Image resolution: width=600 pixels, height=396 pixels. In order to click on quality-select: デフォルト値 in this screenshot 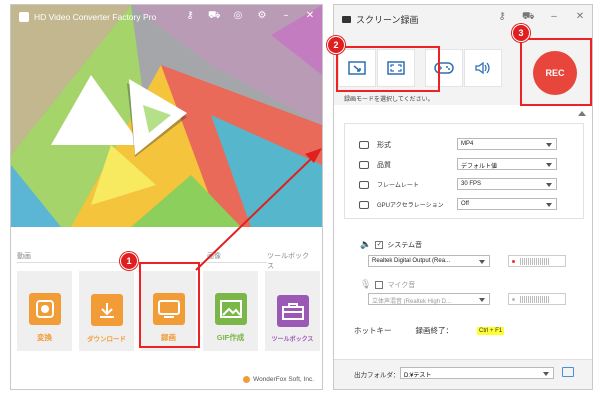, I will do `click(507, 164)`.